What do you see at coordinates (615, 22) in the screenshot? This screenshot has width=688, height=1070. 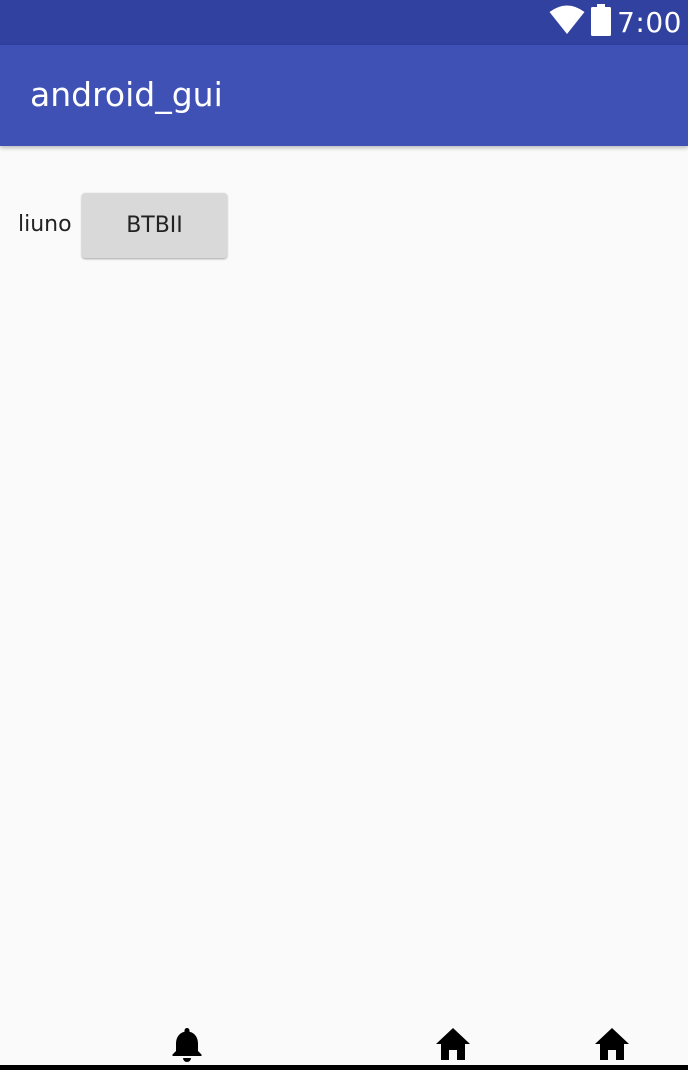 I see `status-icons: 7:00` at bounding box center [615, 22].